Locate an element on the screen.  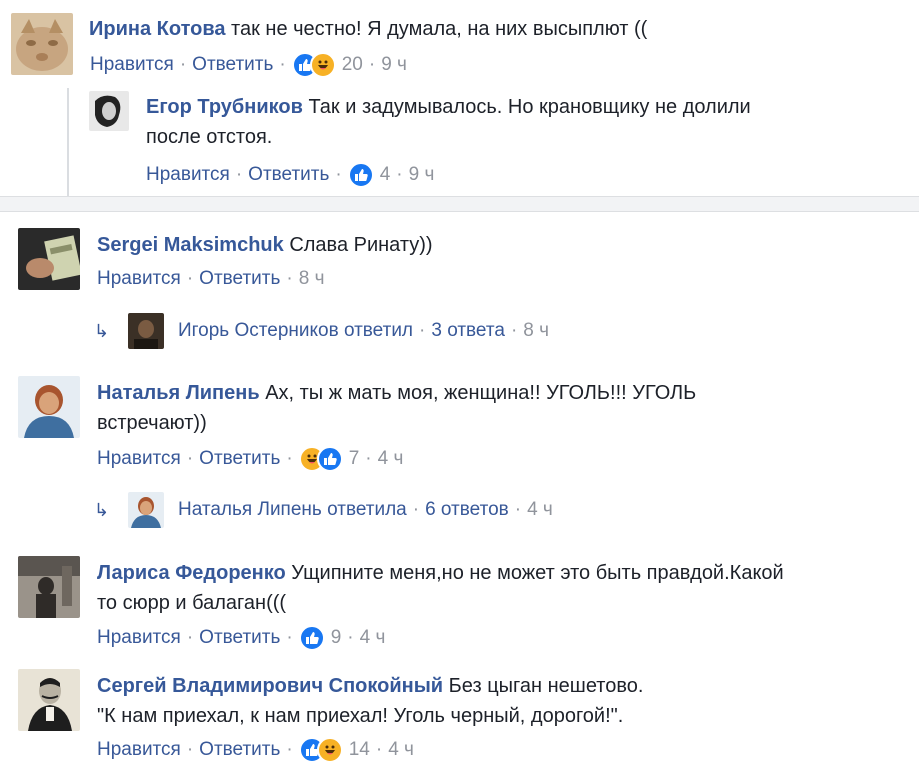
replies-time: 8 ч is located at coordinates (536, 330).